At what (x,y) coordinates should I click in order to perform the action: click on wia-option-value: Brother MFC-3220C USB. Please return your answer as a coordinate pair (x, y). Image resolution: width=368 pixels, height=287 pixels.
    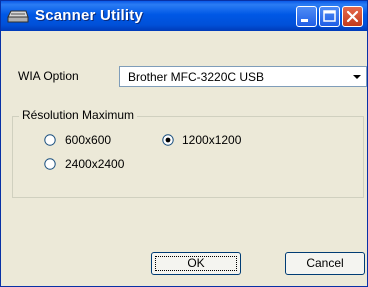
    Looking at the image, I should click on (196, 77).